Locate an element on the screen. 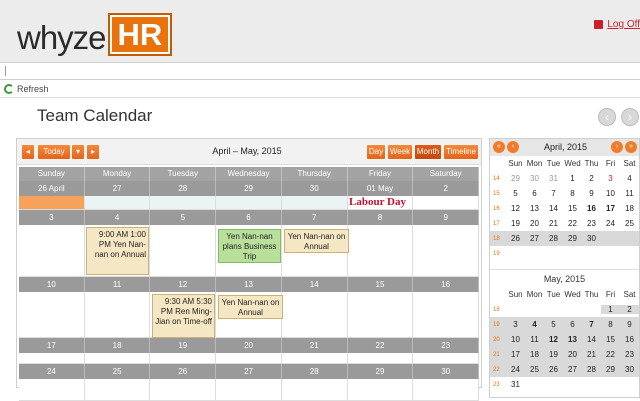  mini-day: 17 is located at coordinates (515, 354).